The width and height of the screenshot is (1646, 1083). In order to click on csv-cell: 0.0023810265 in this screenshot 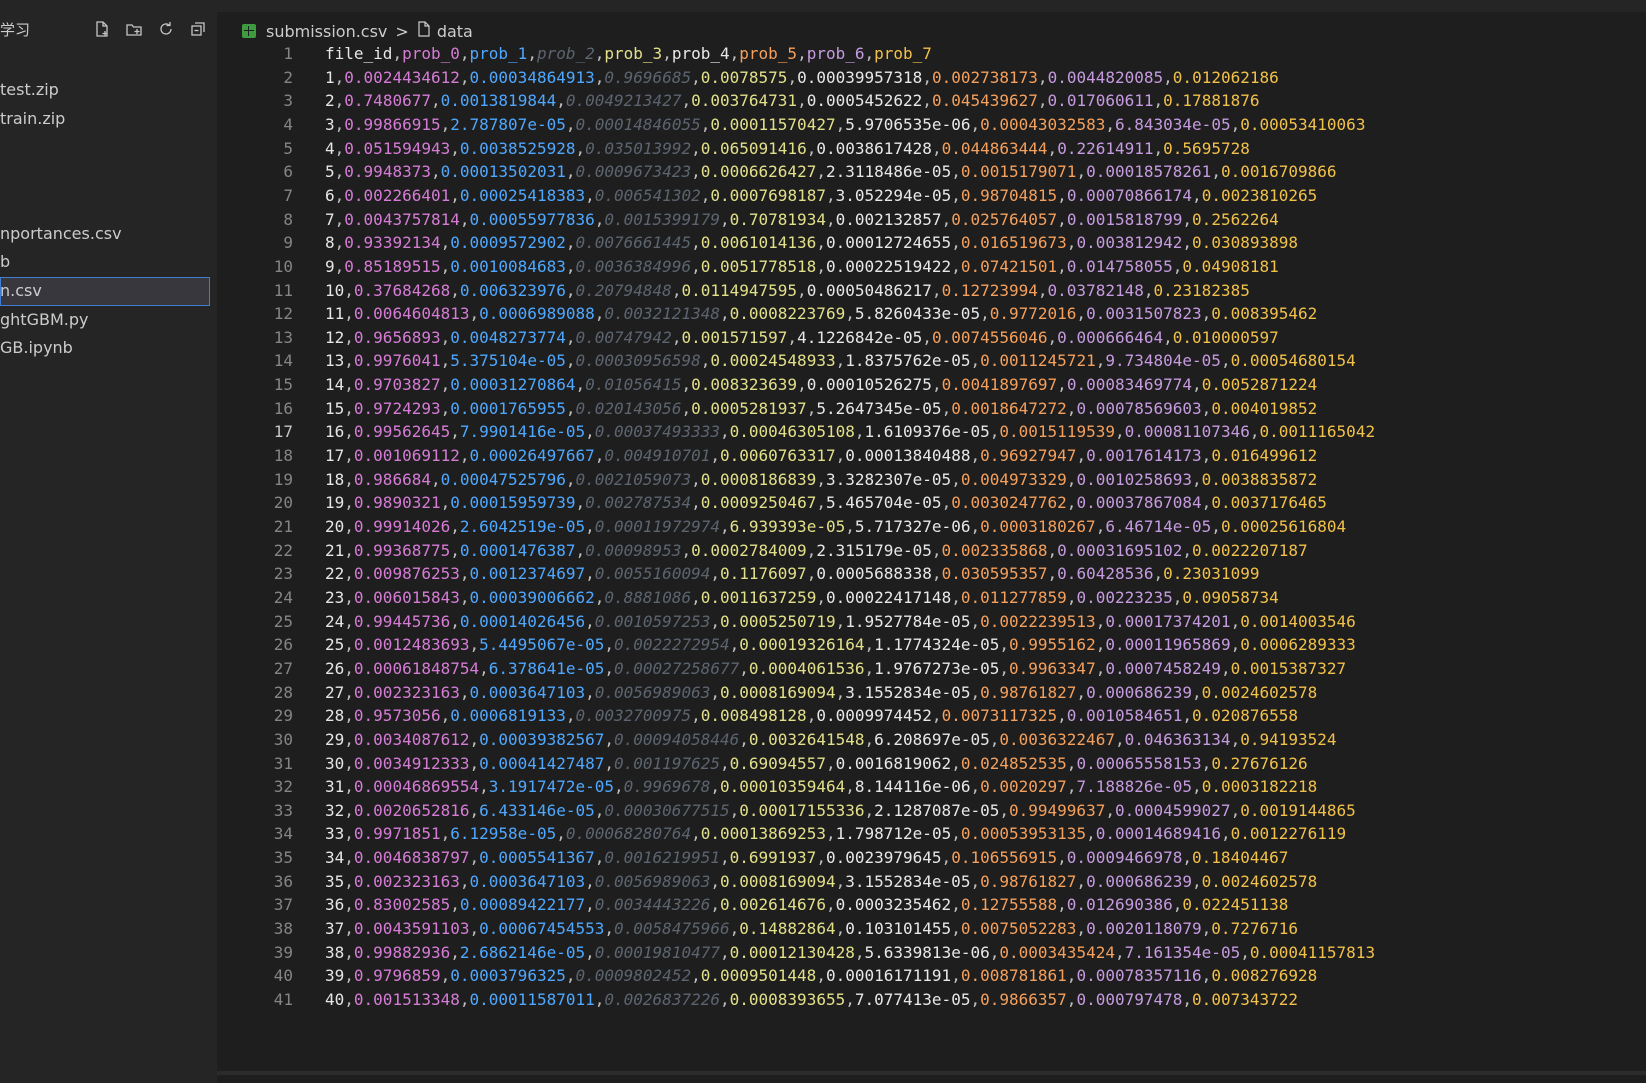, I will do `click(1259, 195)`.